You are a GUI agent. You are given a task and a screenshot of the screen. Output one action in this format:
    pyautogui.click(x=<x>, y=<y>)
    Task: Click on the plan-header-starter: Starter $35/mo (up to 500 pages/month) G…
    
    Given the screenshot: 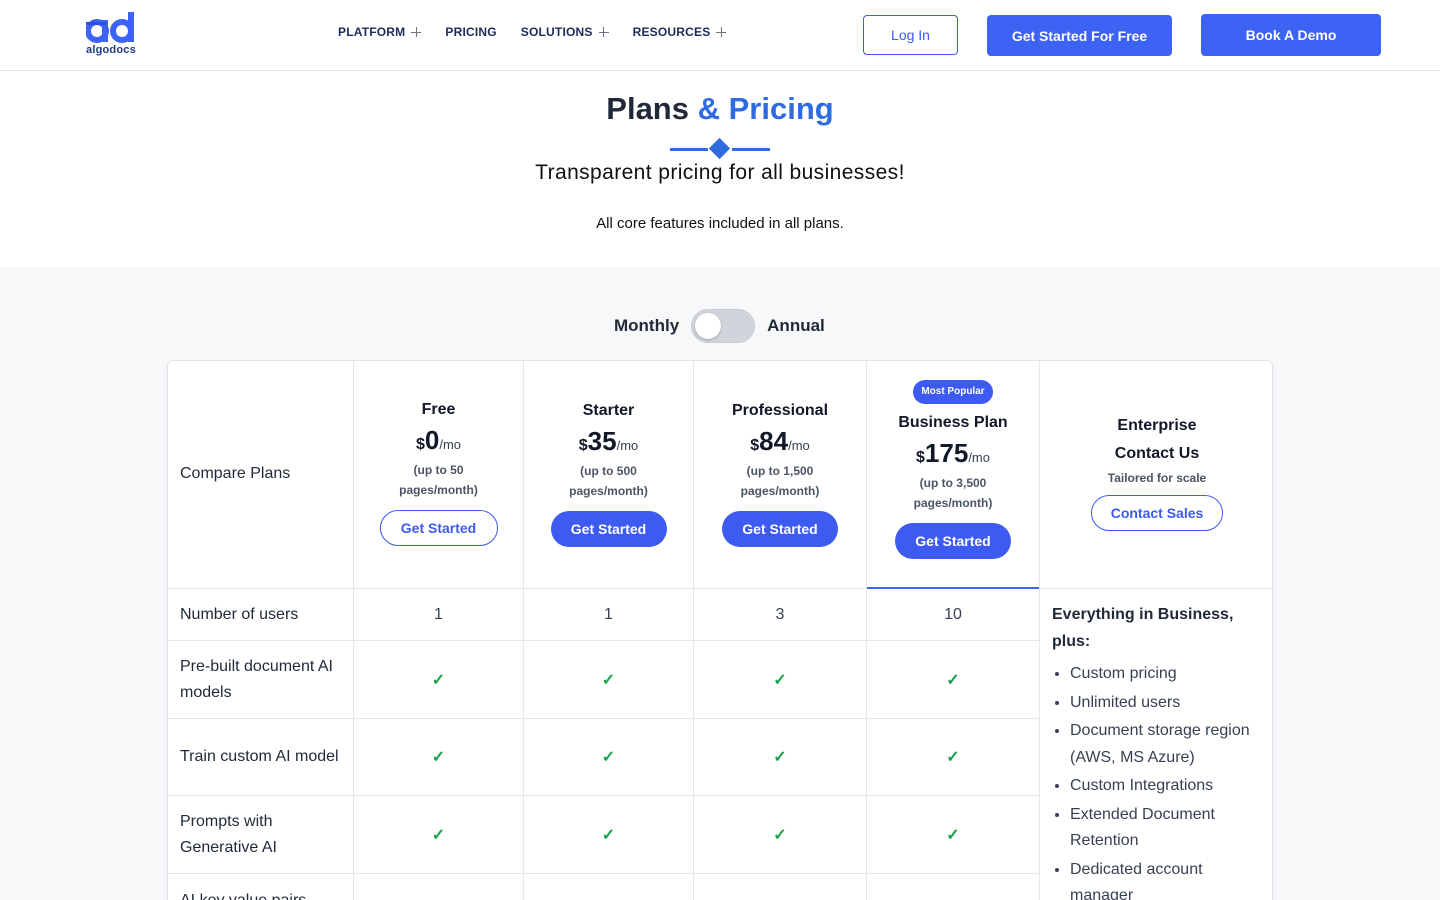 What is the action you would take?
    pyautogui.click(x=608, y=475)
    